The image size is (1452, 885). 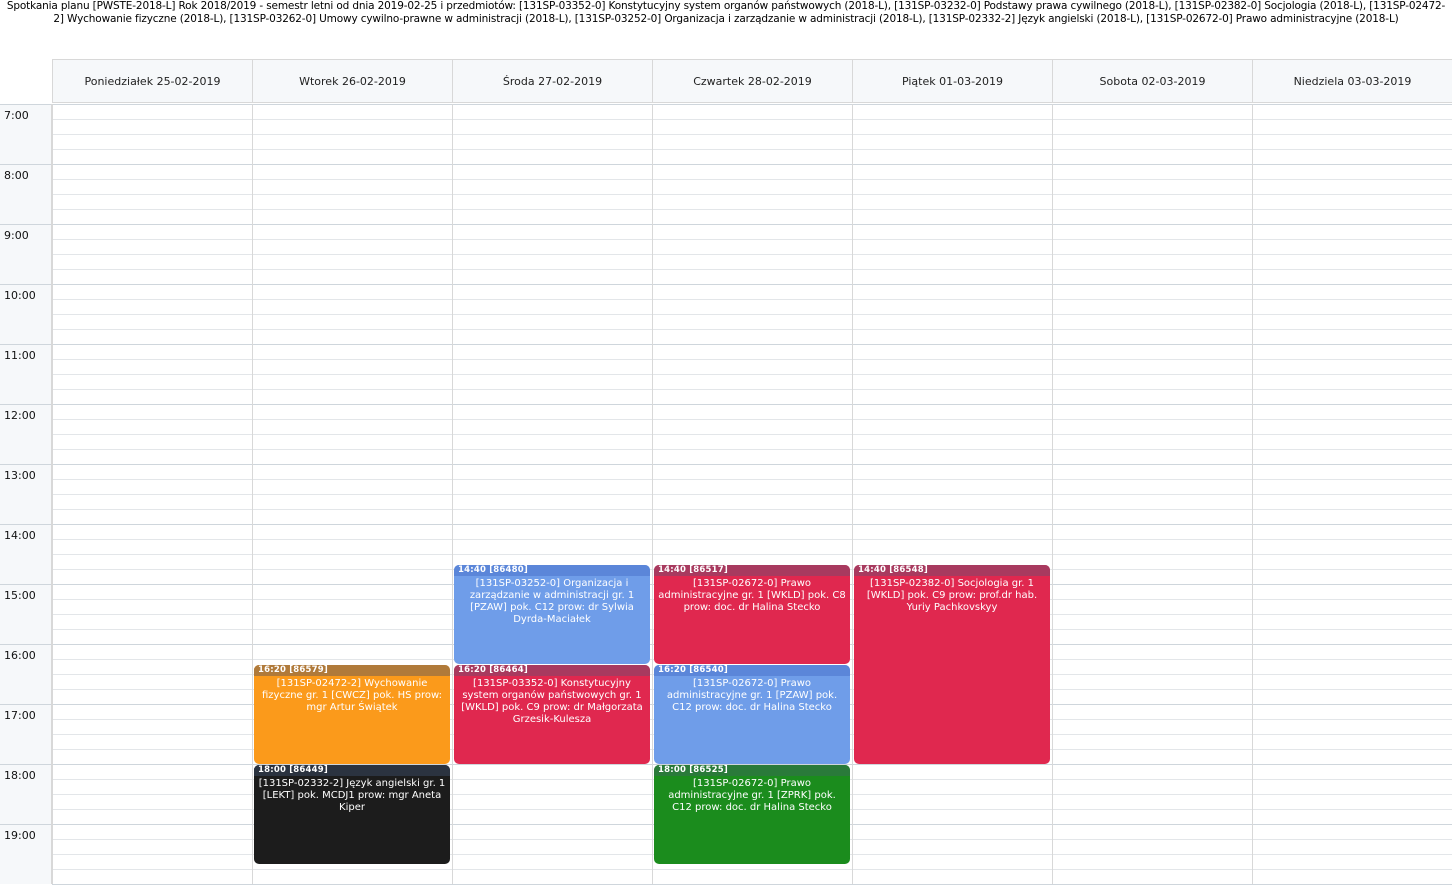 I want to click on event-time-header: 16:20 [86540], so click(x=752, y=670).